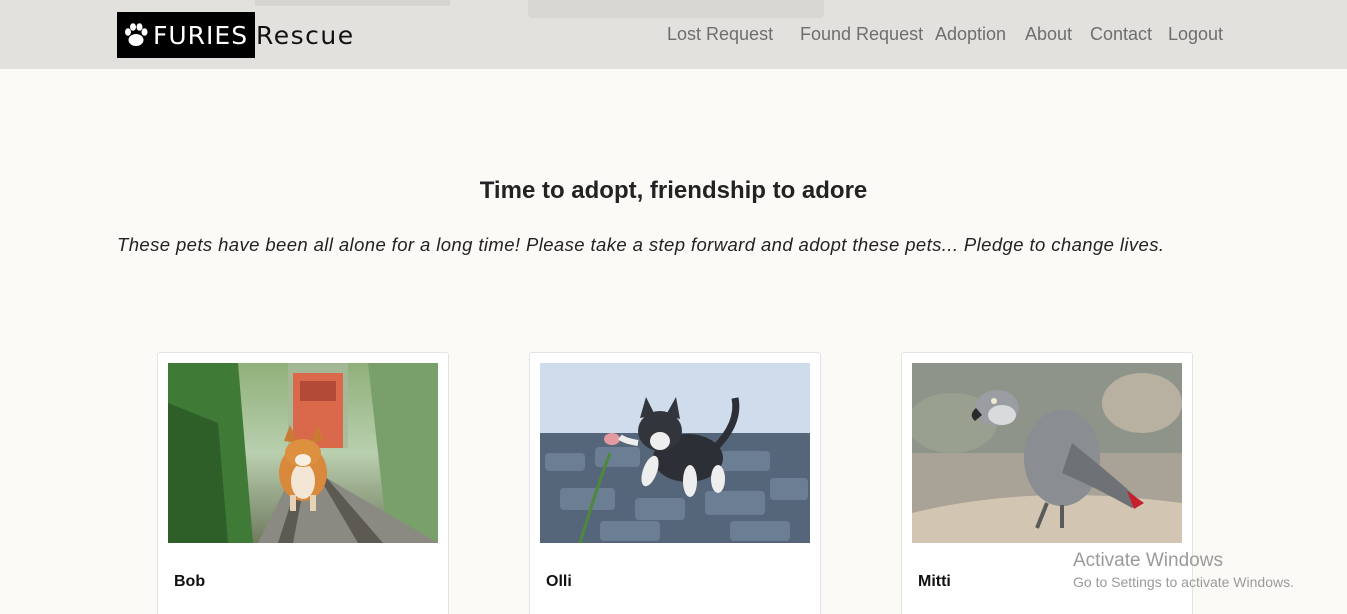 This screenshot has width=1347, height=614. Describe the element at coordinates (1183, 582) in the screenshot. I see `watermark-subtitle: Go to Settings to activate Windows.` at that location.